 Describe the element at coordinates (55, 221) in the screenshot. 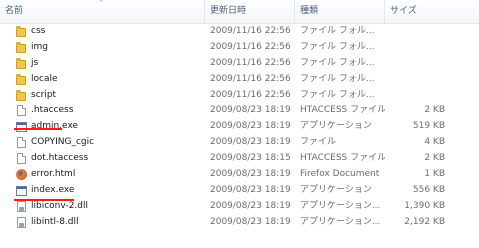

I see `file-name: libintl-8.dll` at that location.